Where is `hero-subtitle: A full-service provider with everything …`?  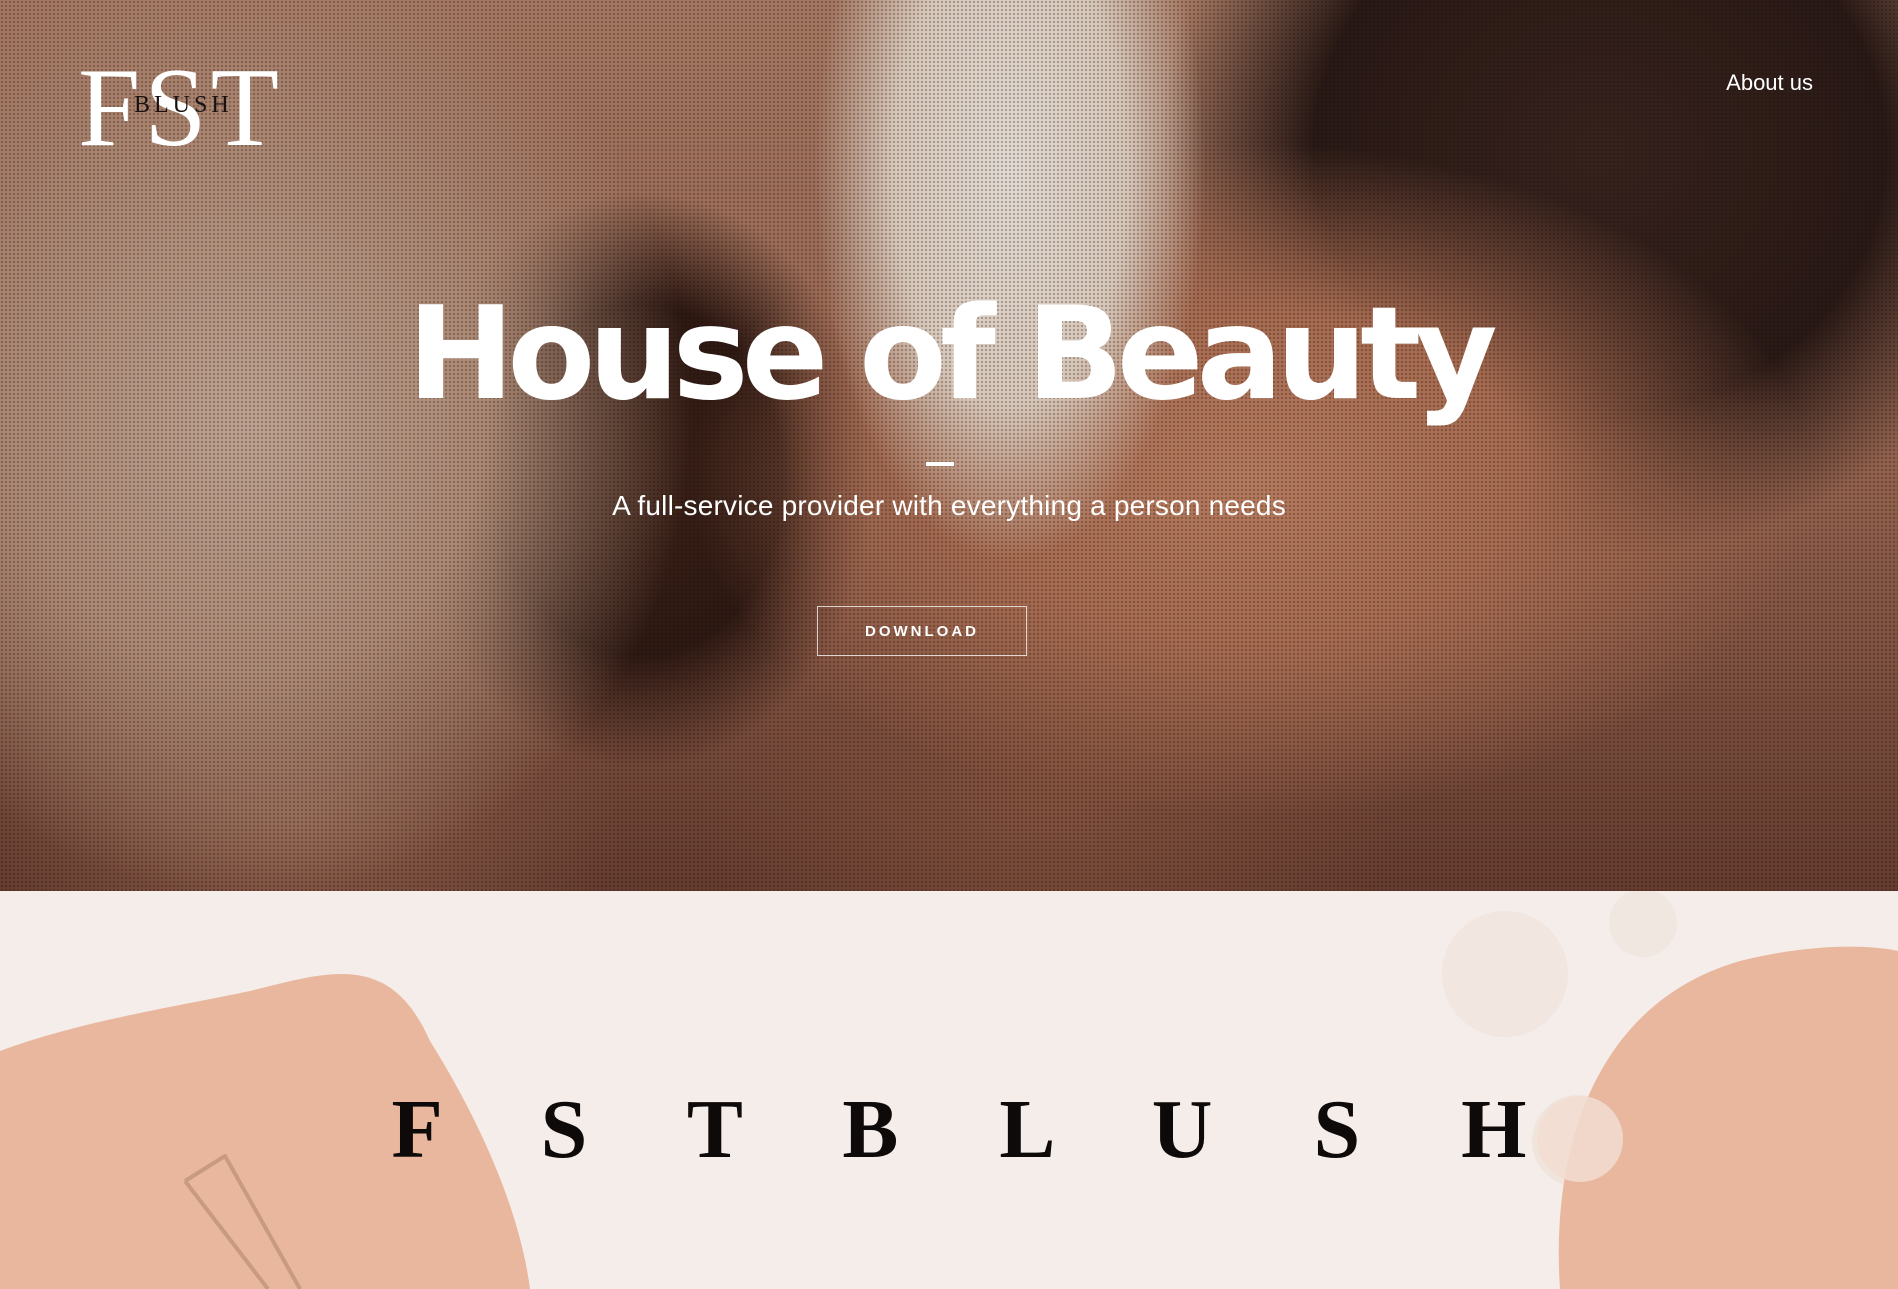
hero-subtitle: A full-service provider with everything … is located at coordinates (949, 505).